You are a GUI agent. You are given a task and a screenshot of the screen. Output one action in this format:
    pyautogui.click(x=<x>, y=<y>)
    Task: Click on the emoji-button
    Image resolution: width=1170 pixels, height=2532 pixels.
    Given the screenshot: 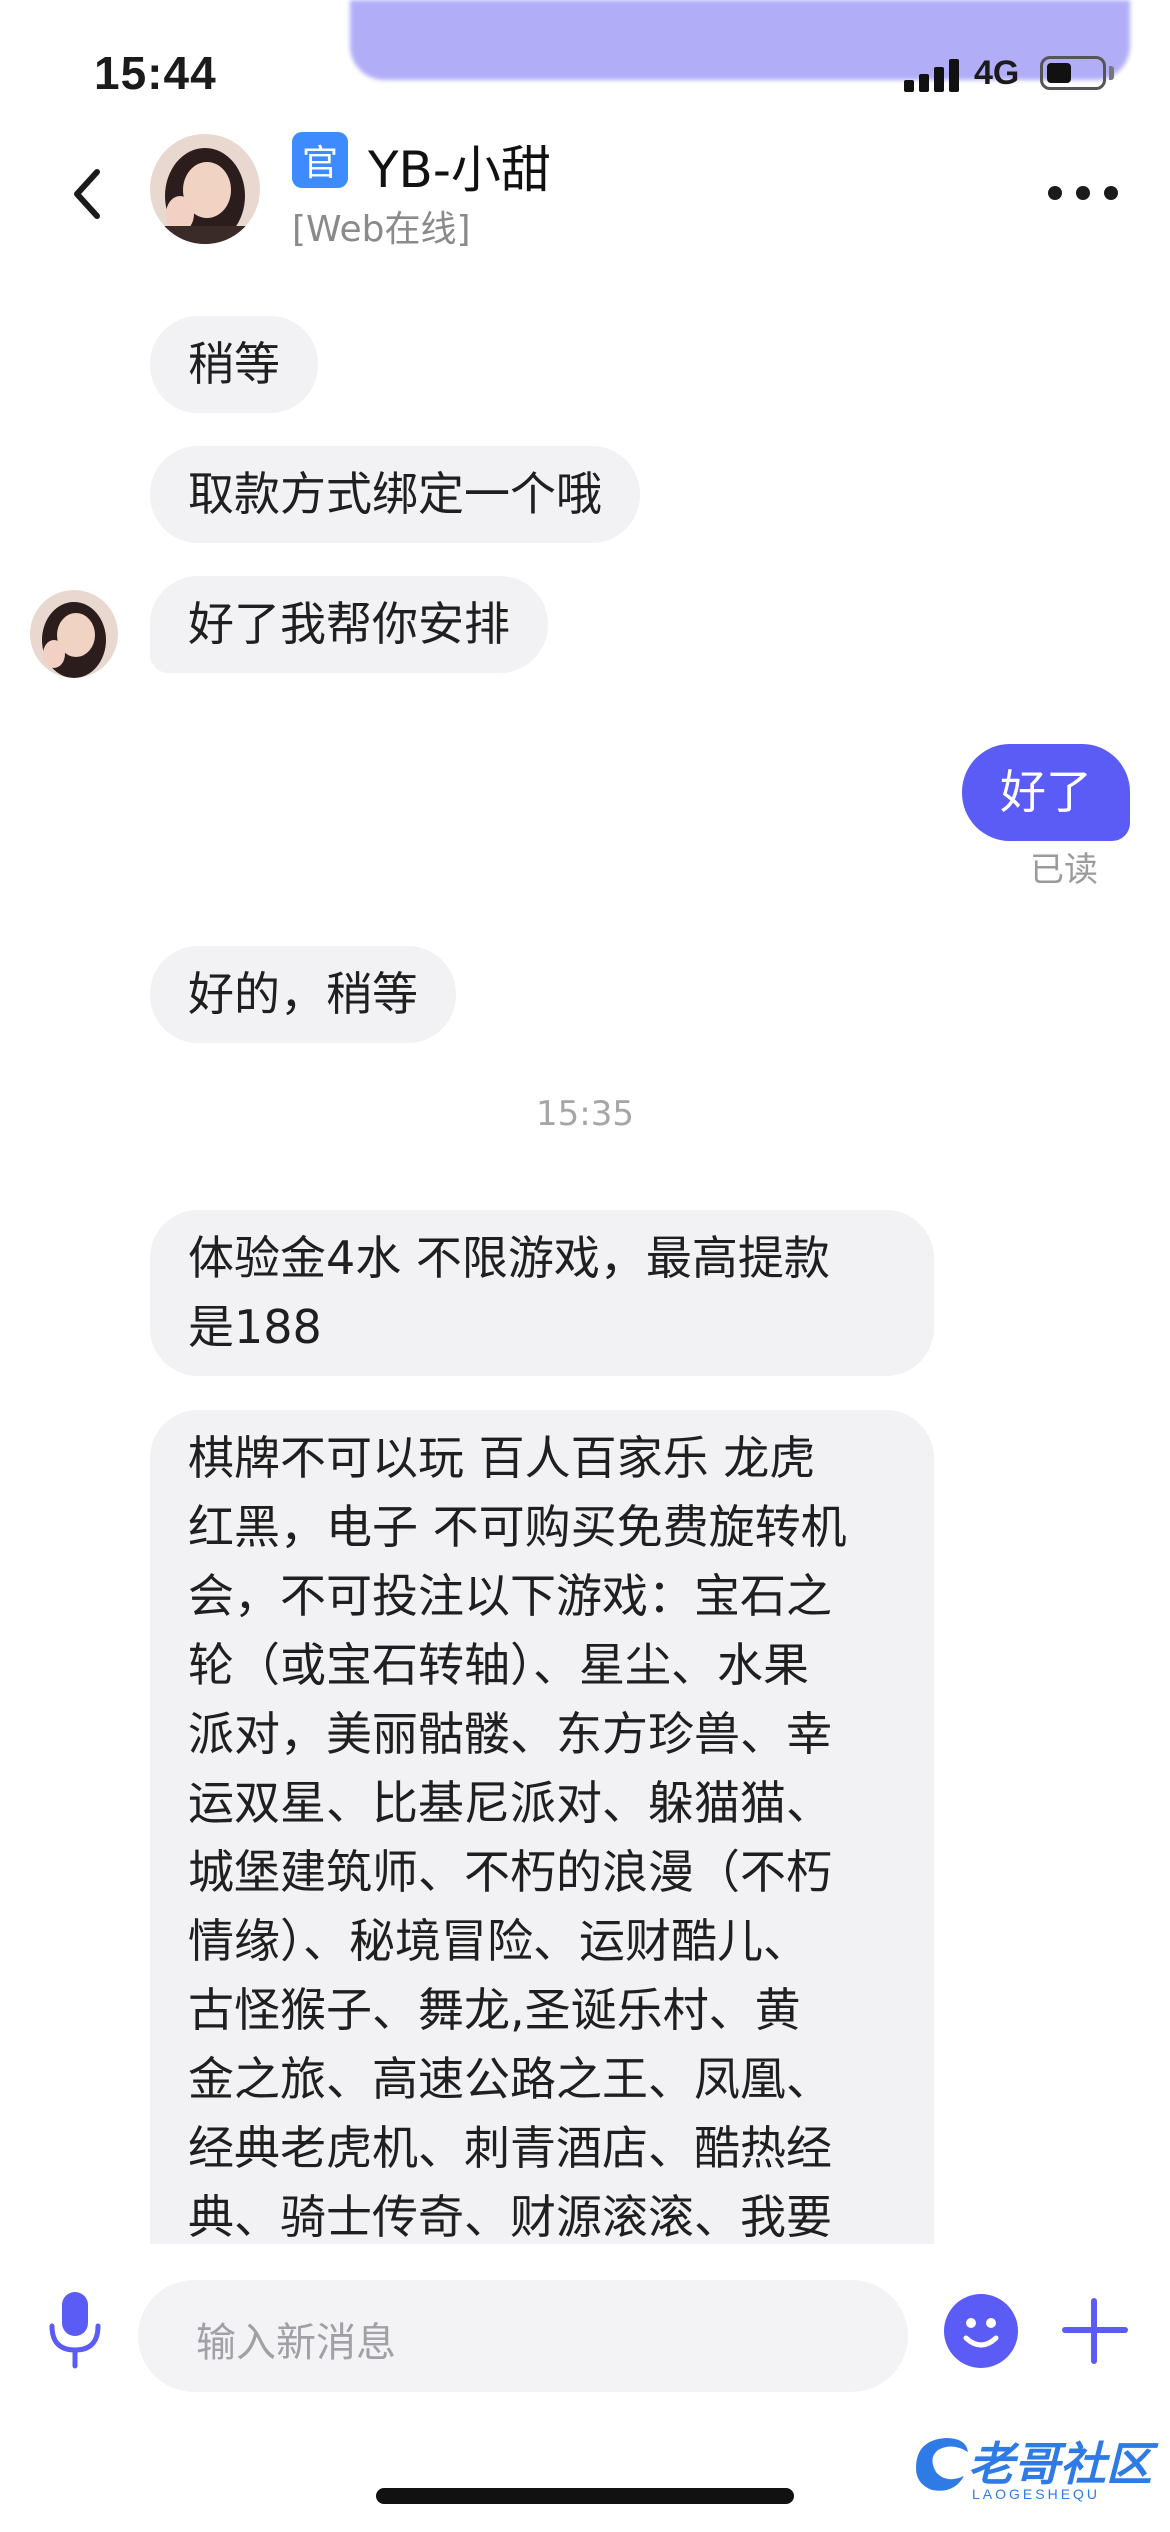 What is the action you would take?
    pyautogui.click(x=981, y=2331)
    